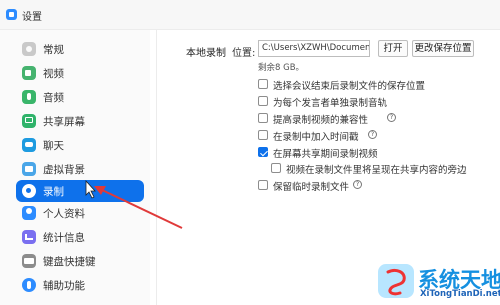 The image size is (500, 305). What do you see at coordinates (376, 170) in the screenshot?
I see `option-label: 视频在录制文件里将呈现在共享内容的旁边` at bounding box center [376, 170].